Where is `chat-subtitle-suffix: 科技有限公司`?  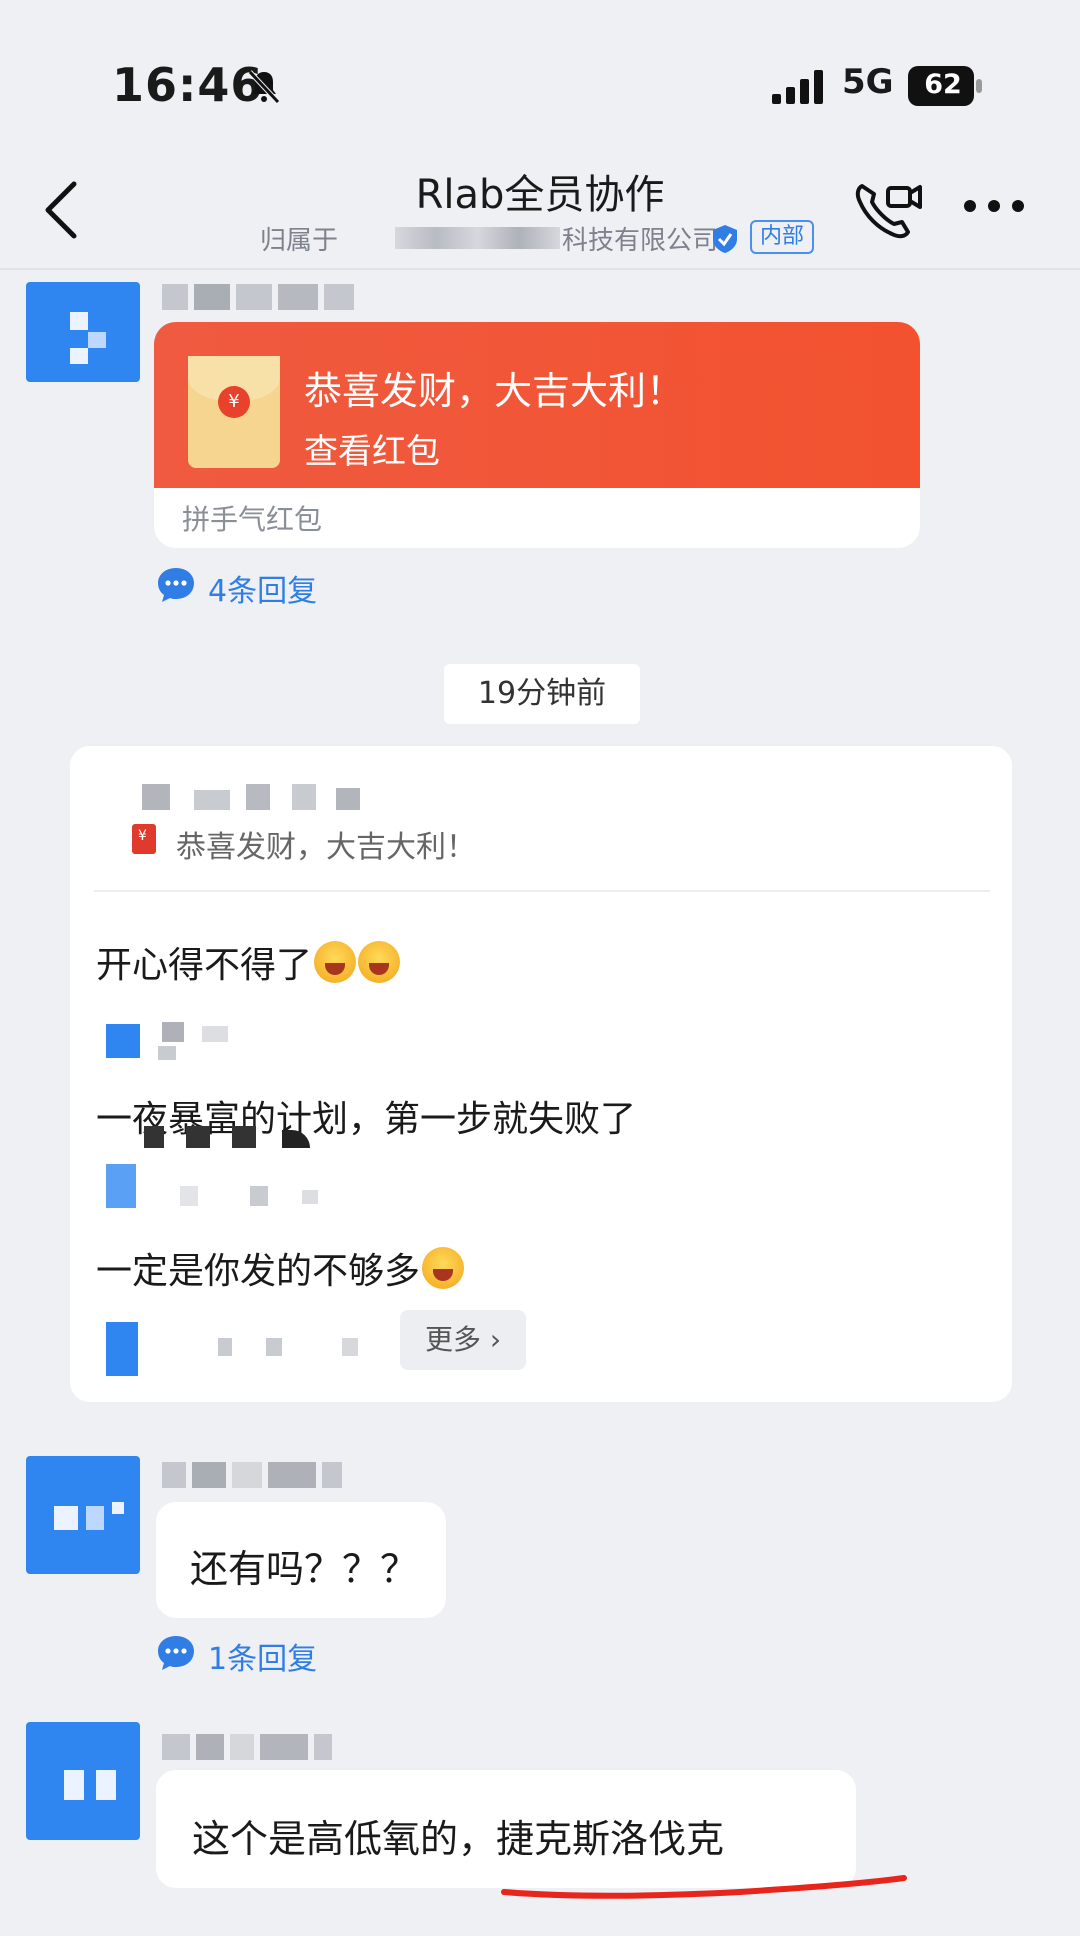 chat-subtitle-suffix: 科技有限公司 is located at coordinates (640, 241).